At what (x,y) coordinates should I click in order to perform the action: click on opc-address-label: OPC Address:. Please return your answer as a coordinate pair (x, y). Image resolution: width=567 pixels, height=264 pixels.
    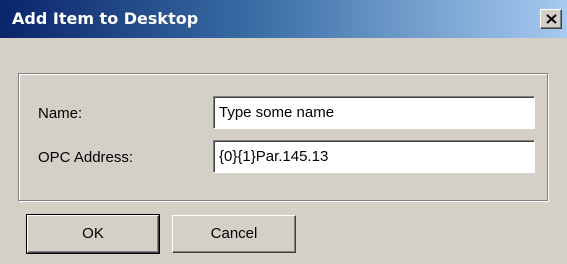
    Looking at the image, I should click on (86, 157).